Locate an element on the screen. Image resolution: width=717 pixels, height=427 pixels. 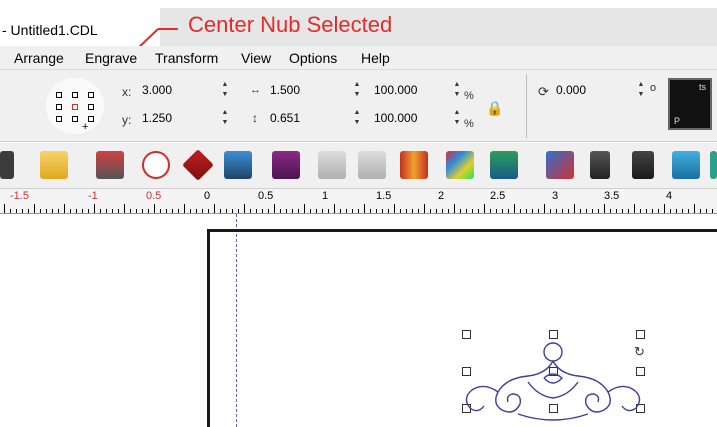
undo-icon is located at coordinates (156, 165).